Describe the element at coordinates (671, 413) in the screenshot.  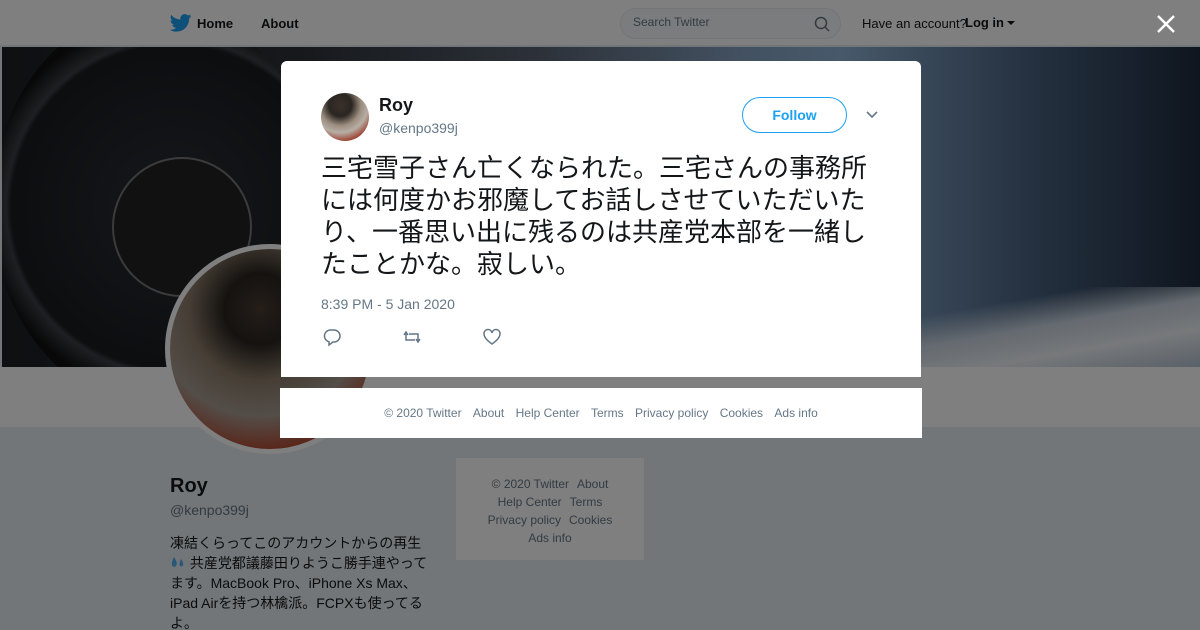
I see `footer-privacy-link: Privacy policy` at that location.